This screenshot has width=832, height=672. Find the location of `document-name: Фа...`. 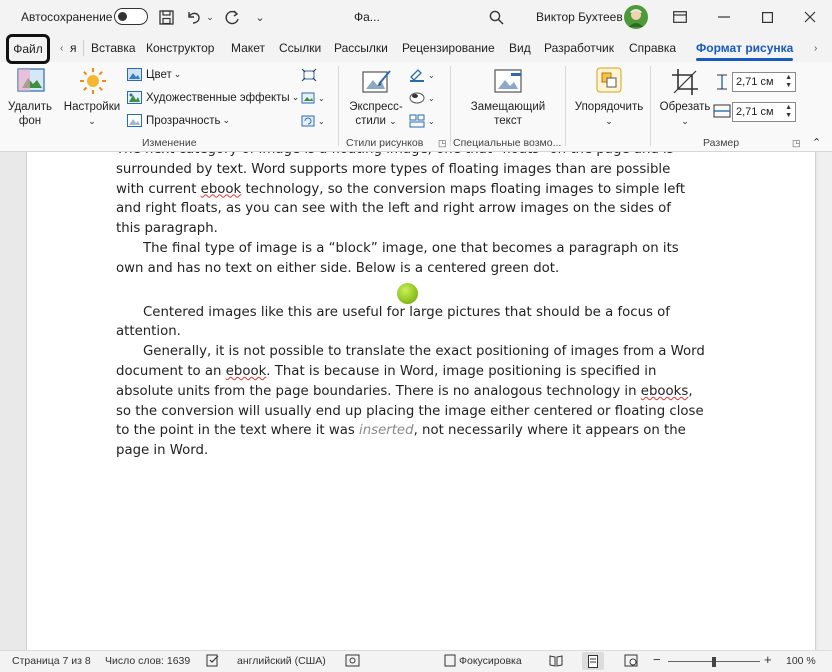

document-name: Фа... is located at coordinates (367, 17).